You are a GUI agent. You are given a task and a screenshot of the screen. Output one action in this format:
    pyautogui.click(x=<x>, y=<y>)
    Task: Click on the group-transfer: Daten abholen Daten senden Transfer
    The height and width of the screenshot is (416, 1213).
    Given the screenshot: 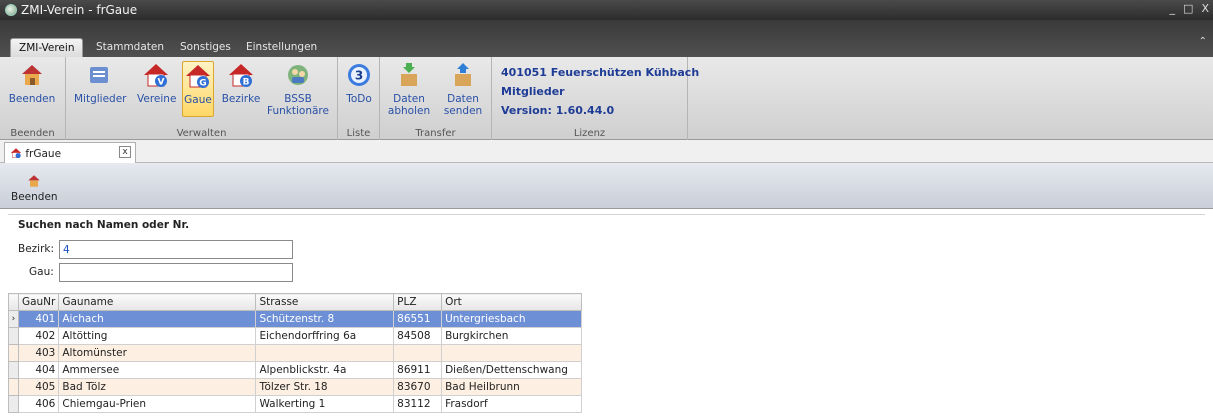 What is the action you would take?
    pyautogui.click(x=436, y=98)
    